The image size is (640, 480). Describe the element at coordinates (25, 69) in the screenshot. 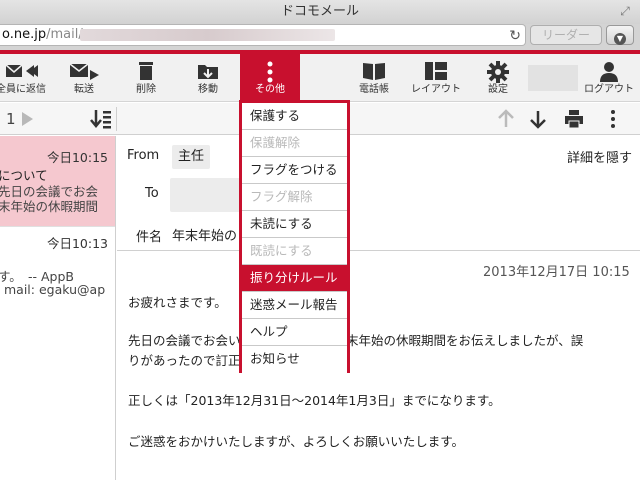

I see `reply-all-icon` at that location.